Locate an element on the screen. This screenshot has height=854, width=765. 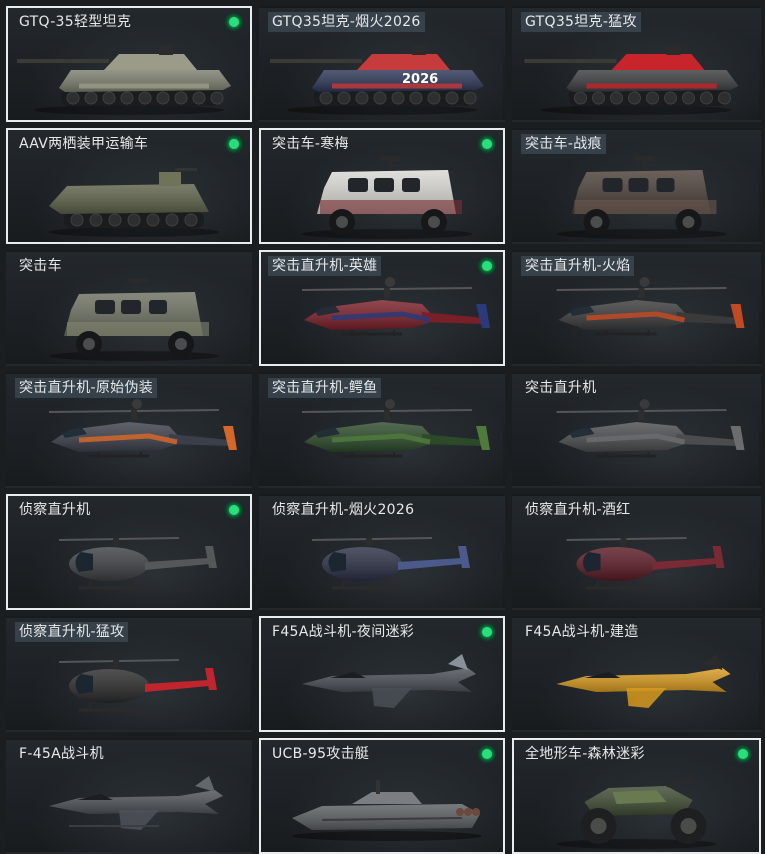
vehicle-name: 侦察直升机-酒红 is located at coordinates (578, 510).